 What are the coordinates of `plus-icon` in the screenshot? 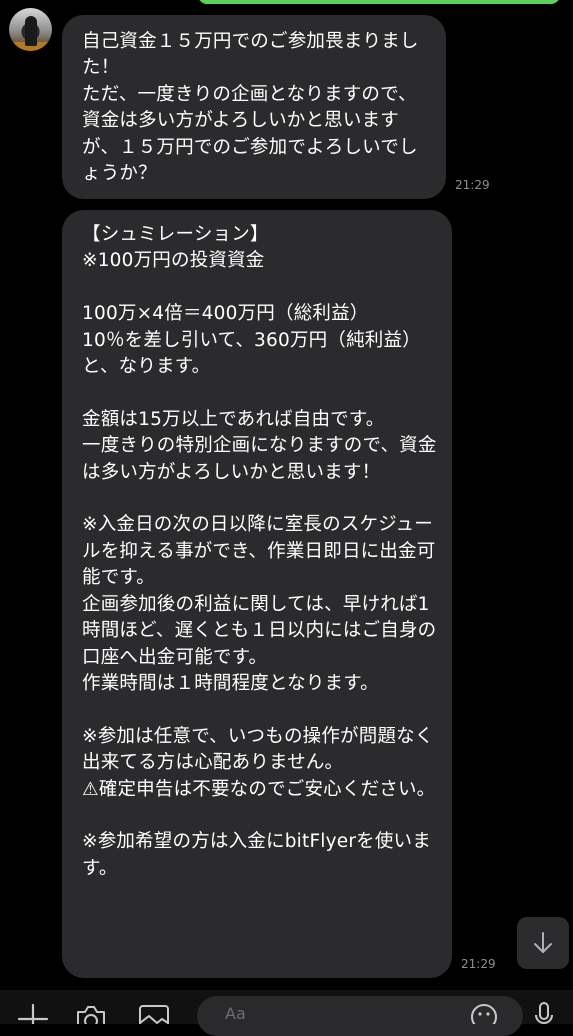 It's located at (33, 1013).